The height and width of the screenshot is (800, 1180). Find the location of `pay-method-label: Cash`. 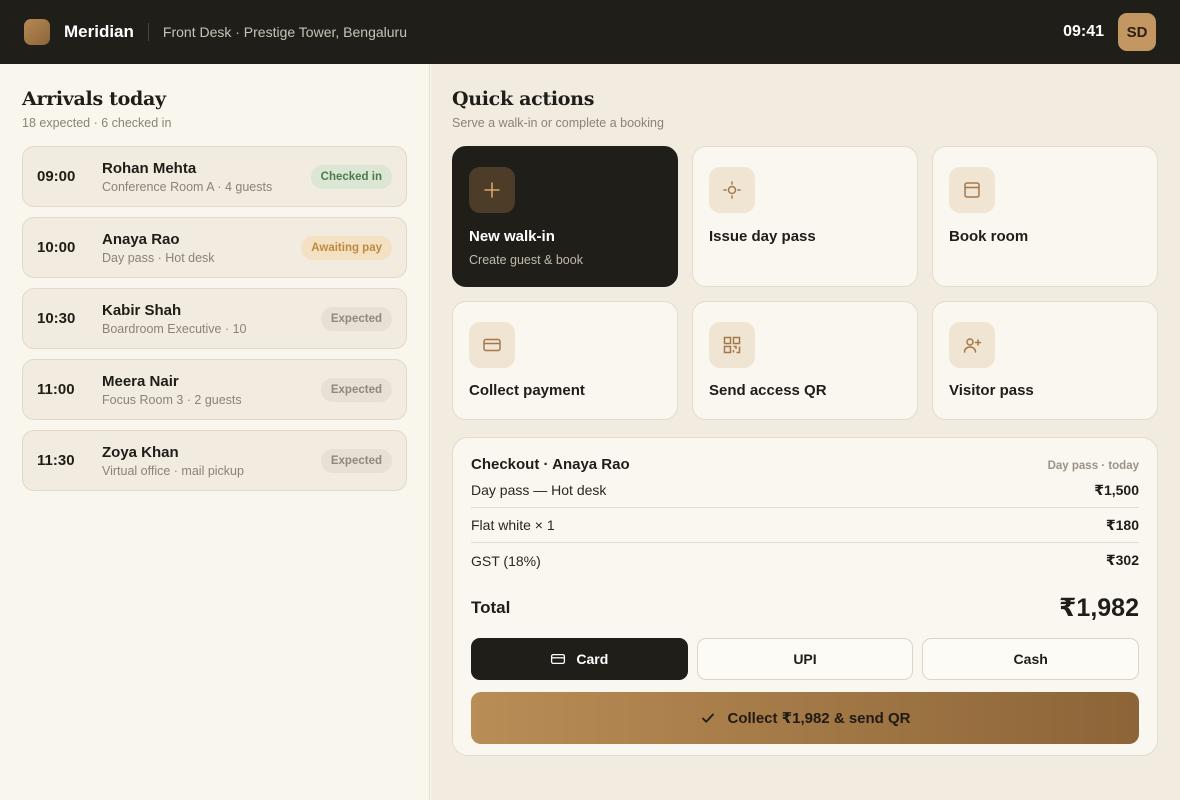

pay-method-label: Cash is located at coordinates (1030, 659).